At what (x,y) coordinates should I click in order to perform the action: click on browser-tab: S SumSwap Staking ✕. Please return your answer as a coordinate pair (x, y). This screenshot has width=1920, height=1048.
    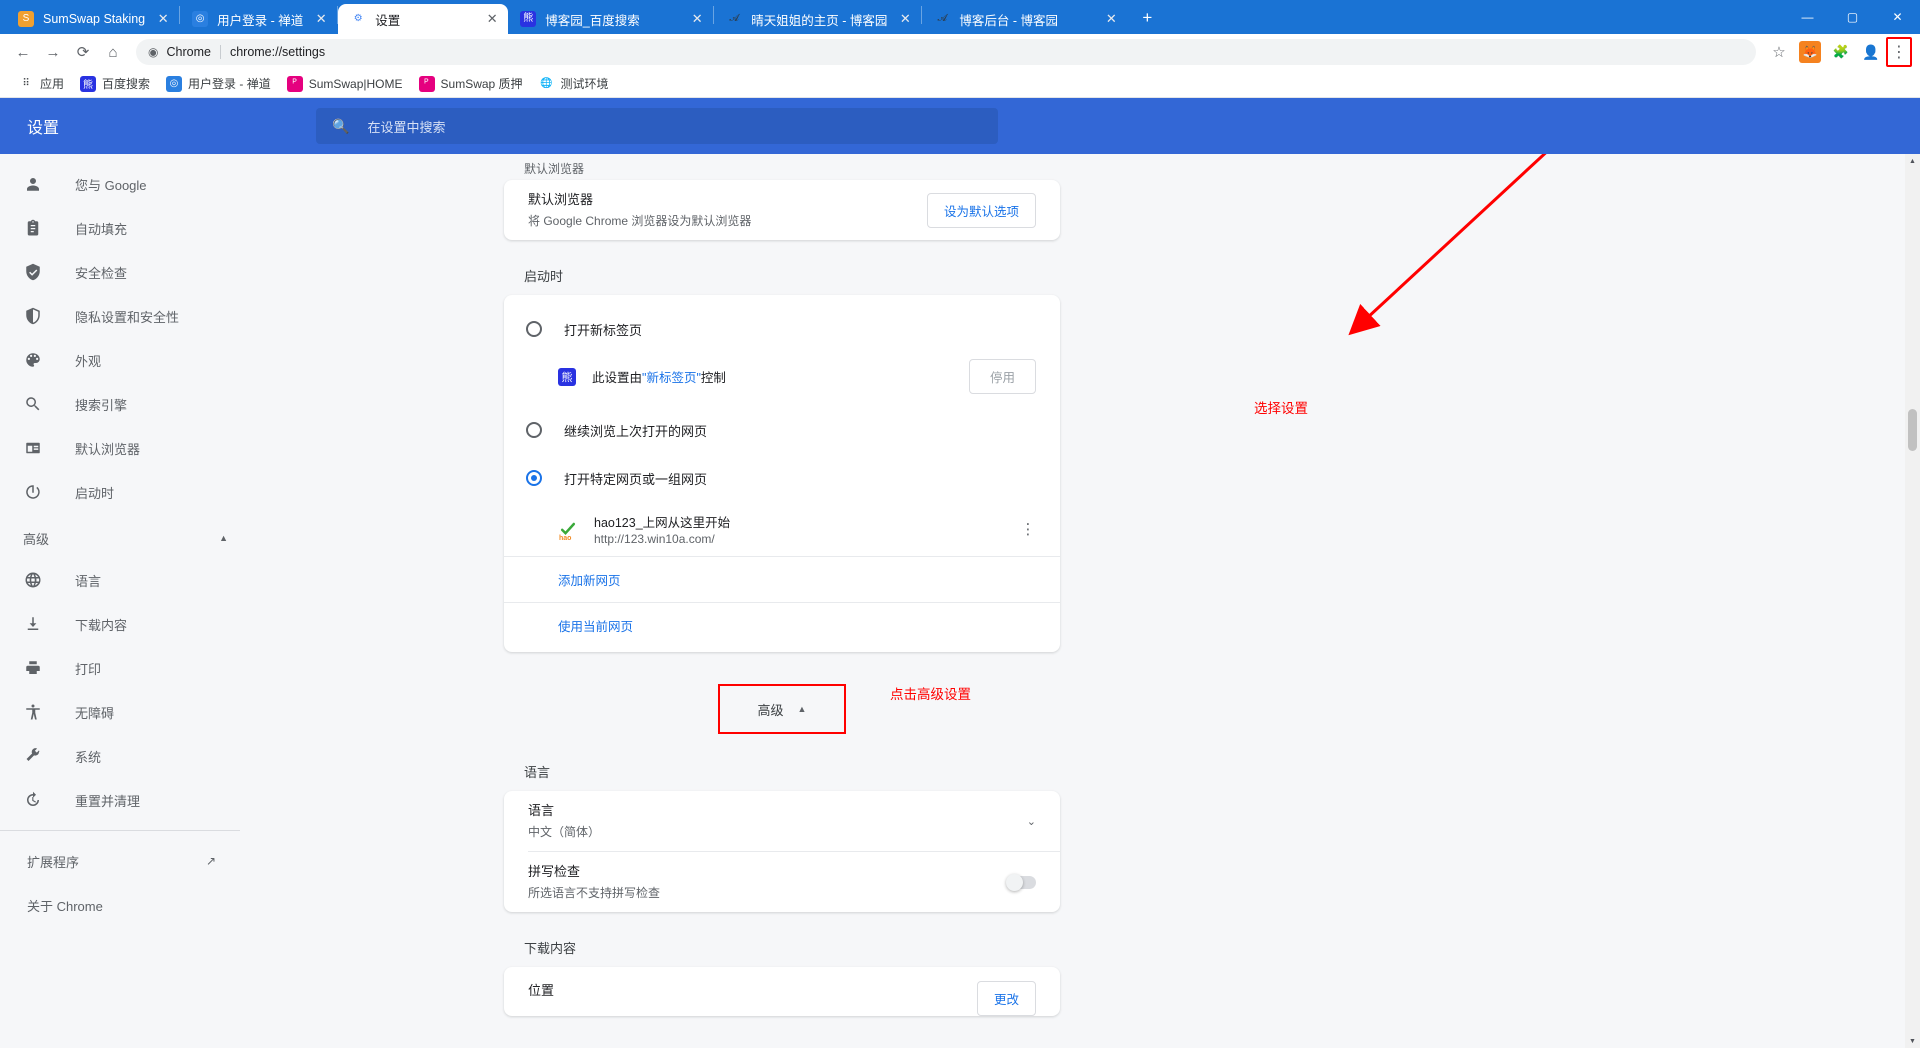
    Looking at the image, I should click on (92, 19).